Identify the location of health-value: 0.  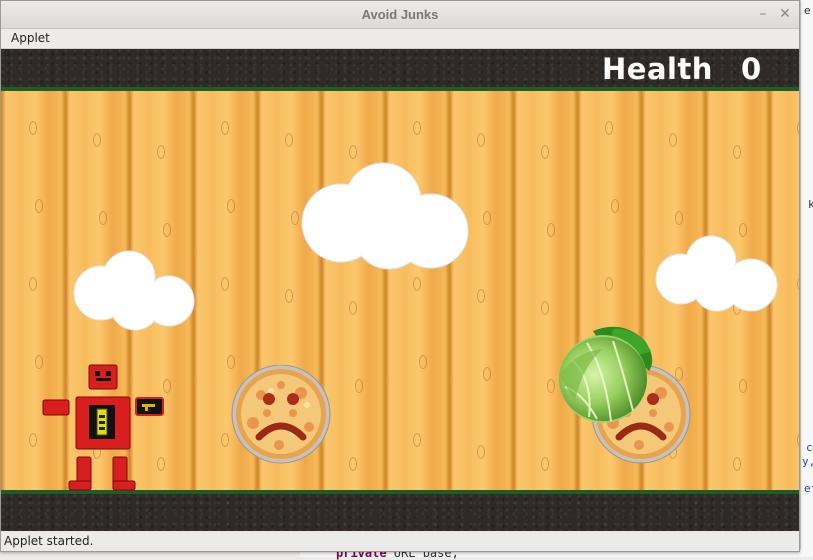
(751, 69).